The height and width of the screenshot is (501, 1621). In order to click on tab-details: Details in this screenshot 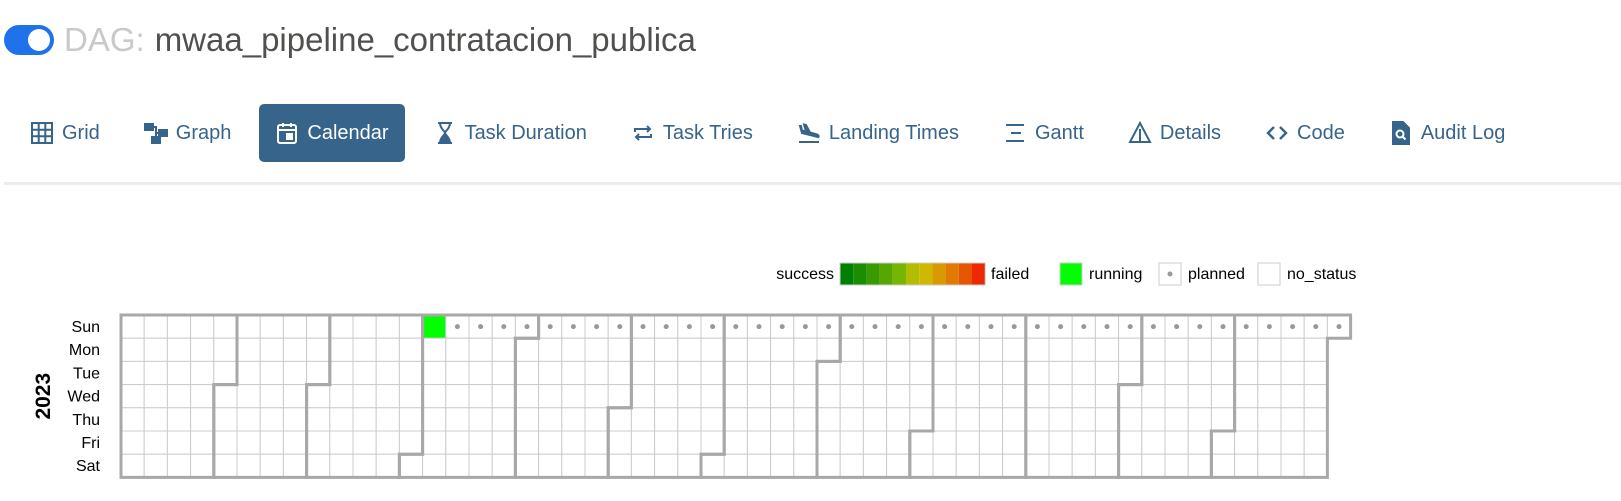, I will do `click(1174, 133)`.